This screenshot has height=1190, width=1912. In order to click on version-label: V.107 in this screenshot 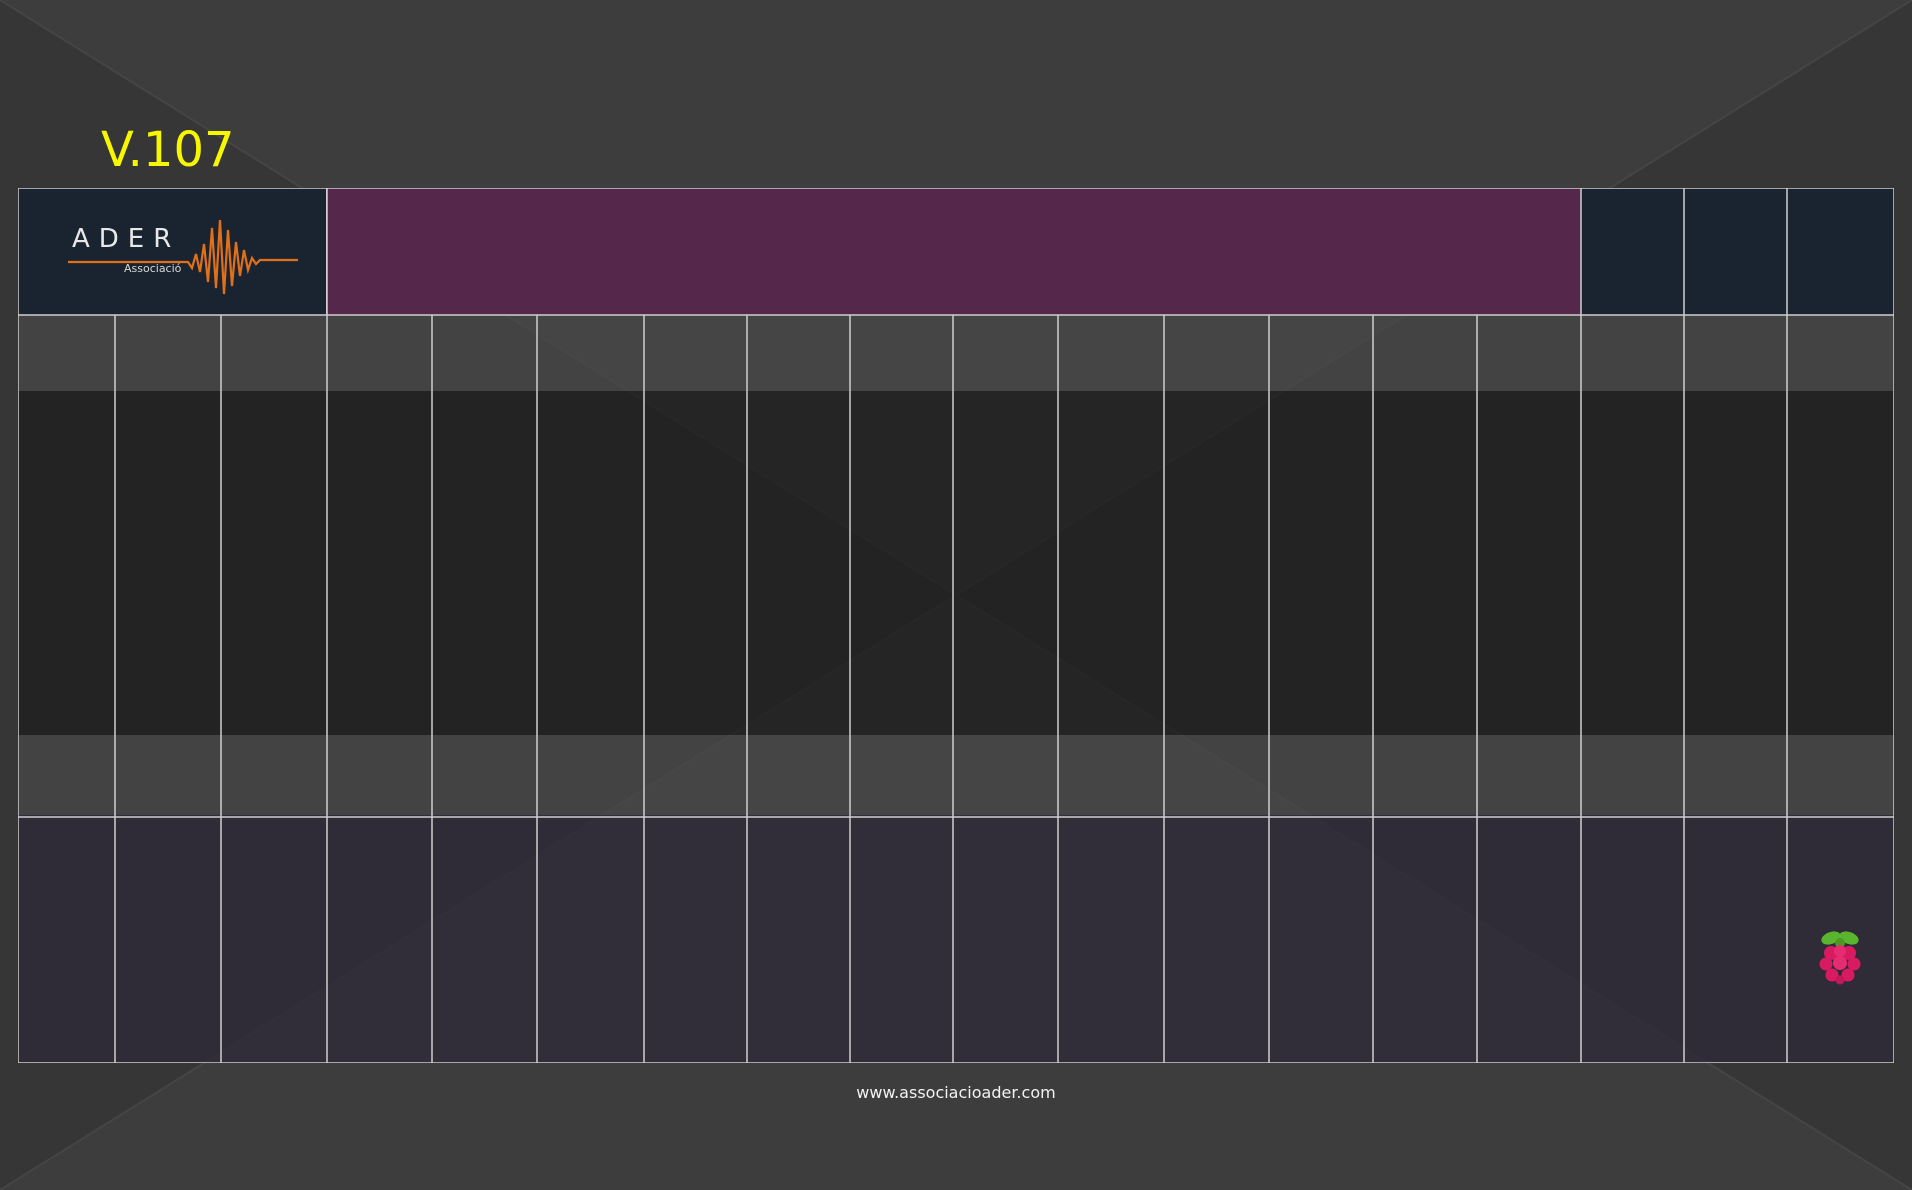, I will do `click(168, 150)`.